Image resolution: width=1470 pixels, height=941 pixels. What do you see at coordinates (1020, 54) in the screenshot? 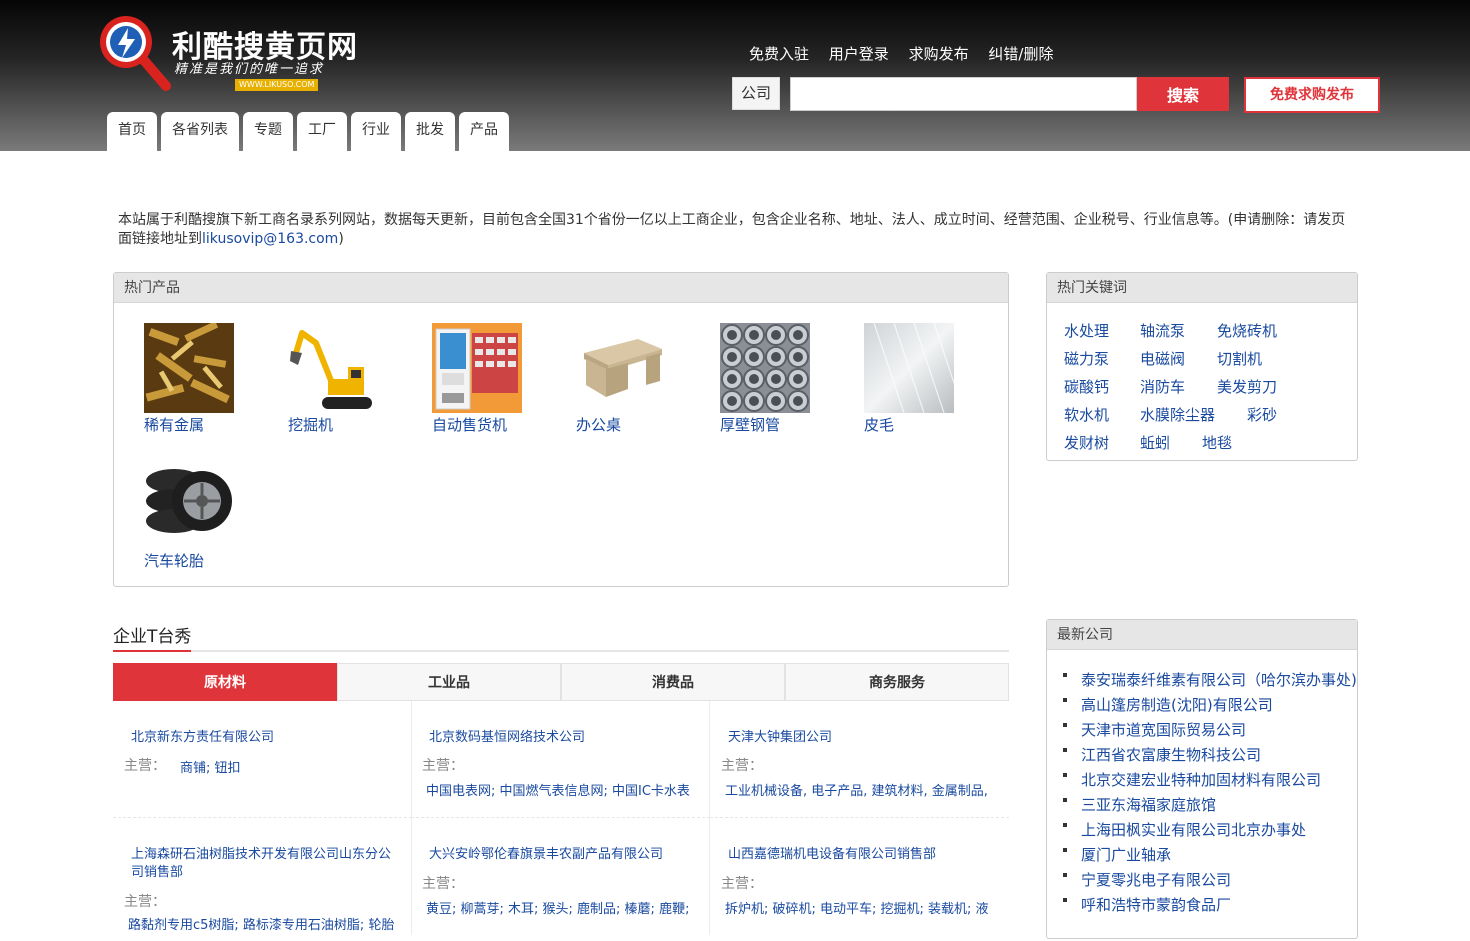
I see `top-link-correction: 纠错/删除` at bounding box center [1020, 54].